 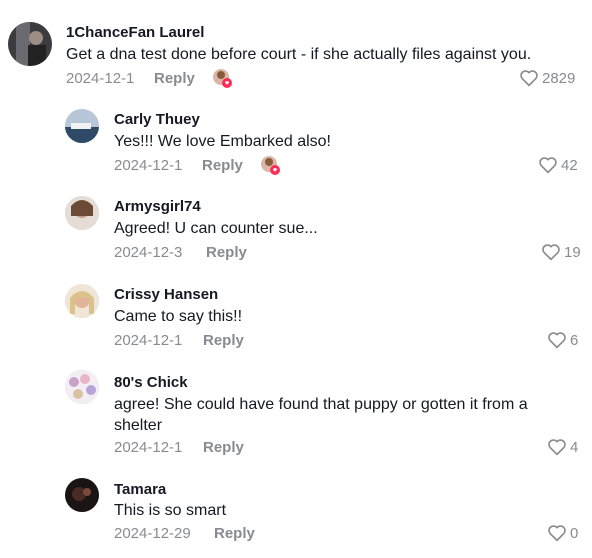 What do you see at coordinates (157, 119) in the screenshot?
I see `comment-username: Carly Thuey` at bounding box center [157, 119].